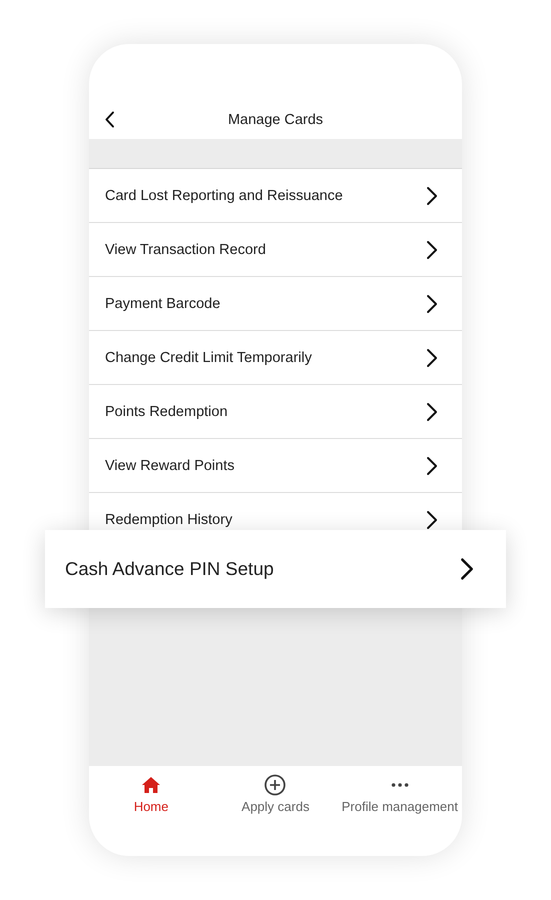  I want to click on menu-item: Cash Advance PIN Setup, so click(275, 569).